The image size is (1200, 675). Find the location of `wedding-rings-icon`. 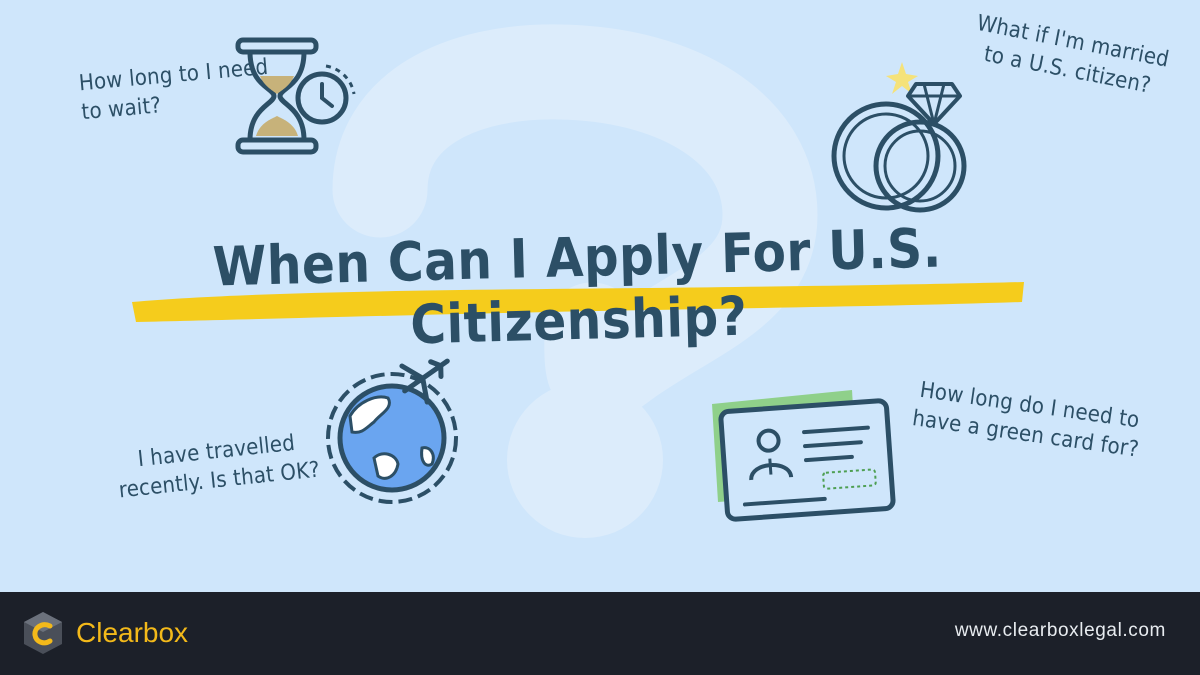

wedding-rings-icon is located at coordinates (899, 137).